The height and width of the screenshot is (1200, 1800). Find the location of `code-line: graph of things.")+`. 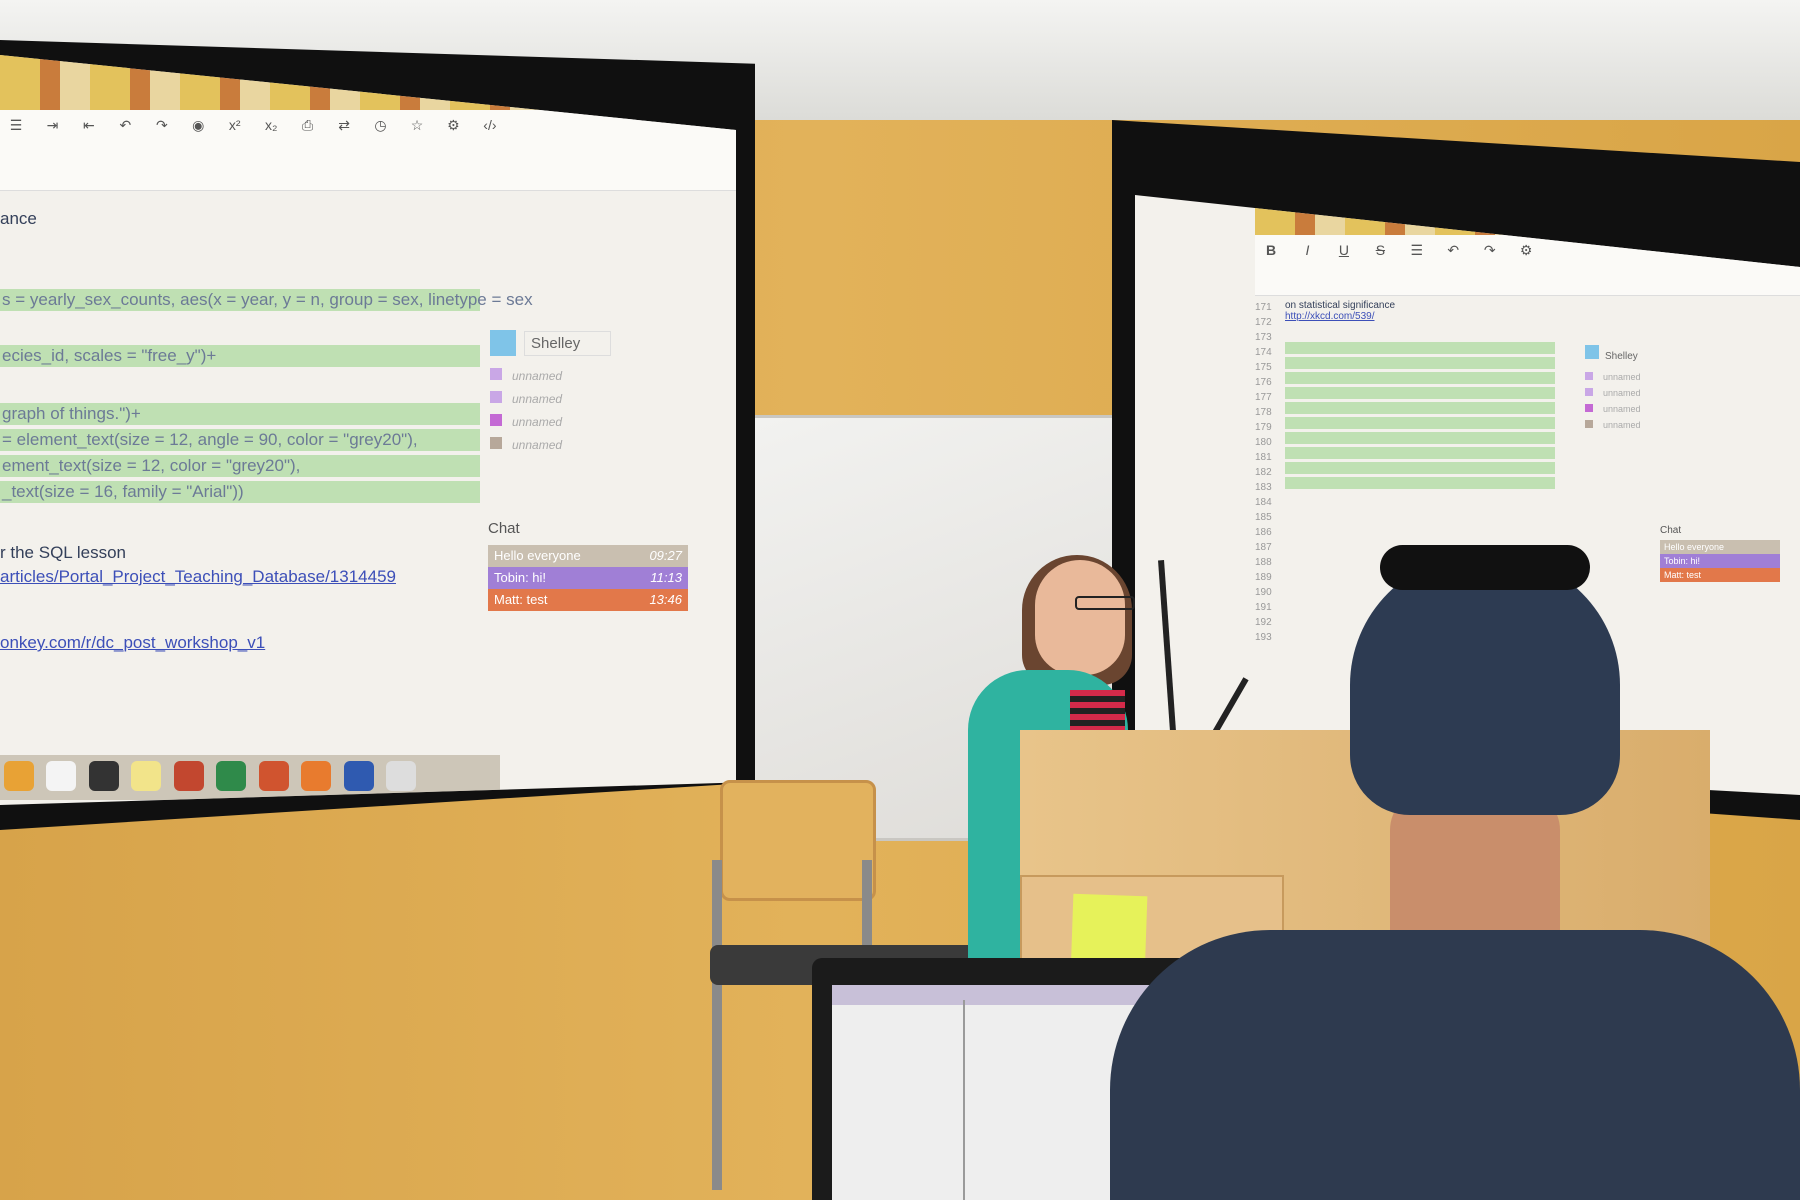

code-line: graph of things.")+ is located at coordinates (240, 414).